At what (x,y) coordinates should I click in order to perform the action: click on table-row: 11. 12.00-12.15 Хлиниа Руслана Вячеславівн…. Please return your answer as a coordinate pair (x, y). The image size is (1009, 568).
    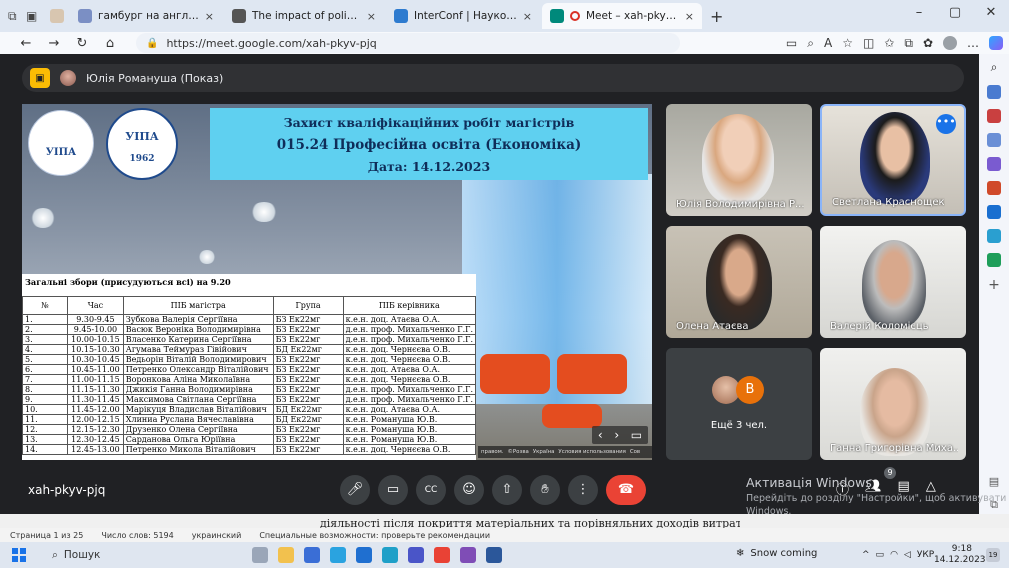
    Looking at the image, I should click on (249, 419).